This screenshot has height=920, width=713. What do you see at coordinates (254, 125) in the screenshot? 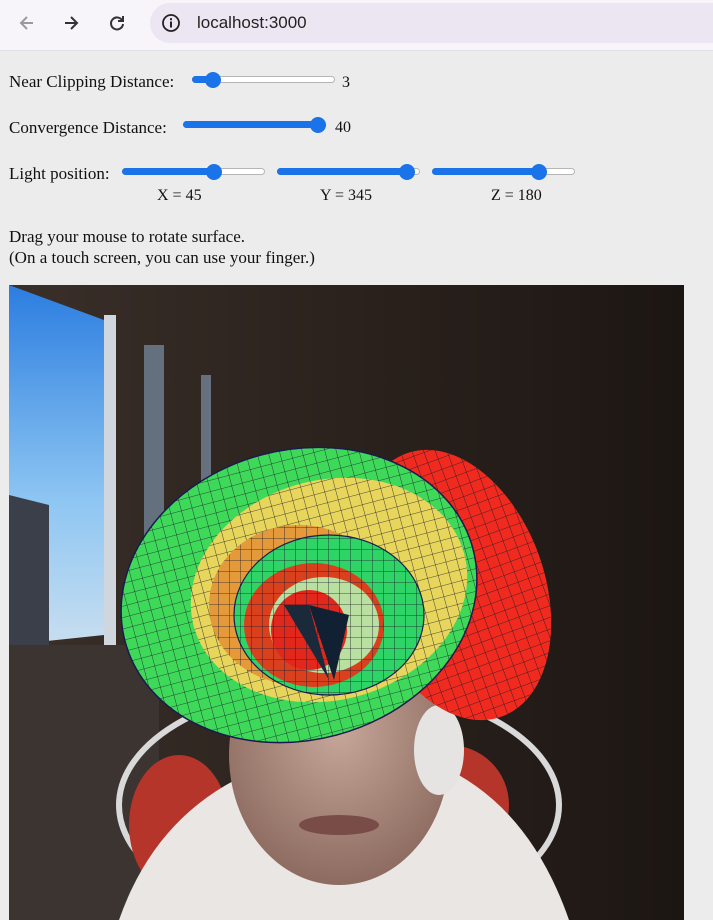
I see `convergence-slider` at bounding box center [254, 125].